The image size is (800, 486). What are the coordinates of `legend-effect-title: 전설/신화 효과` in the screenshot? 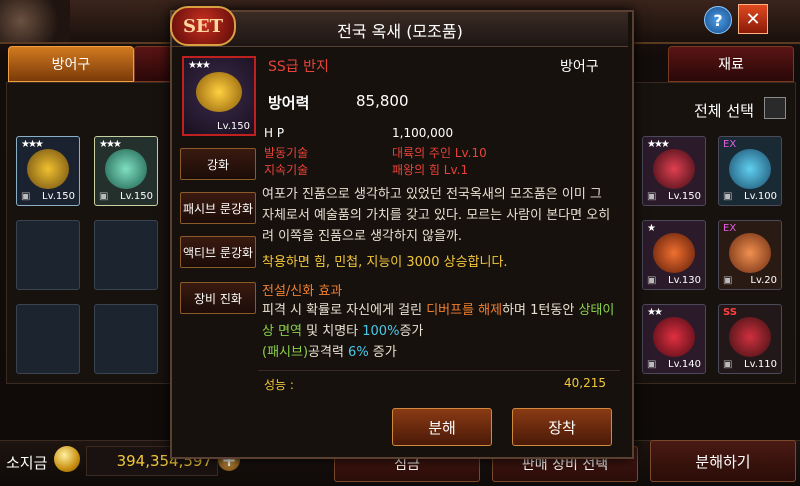 It's located at (302, 291).